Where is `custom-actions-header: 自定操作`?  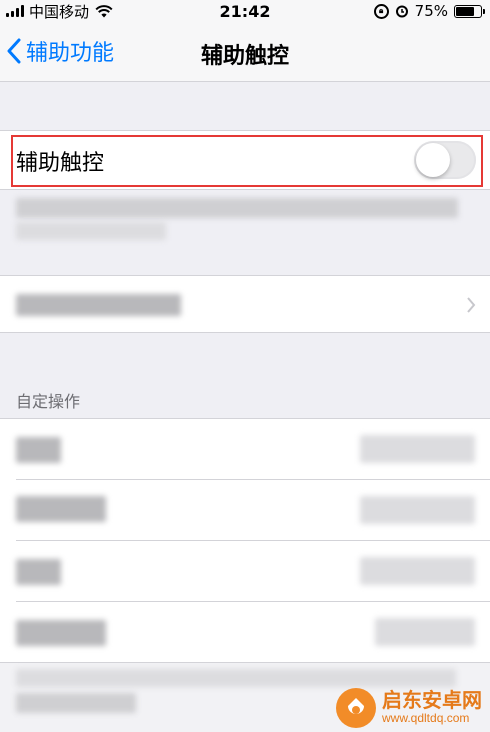 custom-actions-header: 自定操作 is located at coordinates (48, 401).